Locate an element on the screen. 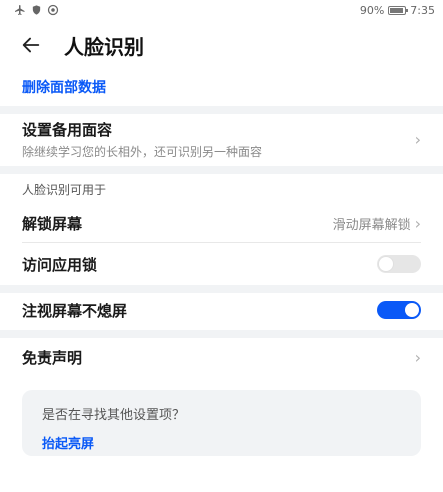 This screenshot has width=443, height=492. top-app-bar: 人脸识别 is located at coordinates (221, 45).